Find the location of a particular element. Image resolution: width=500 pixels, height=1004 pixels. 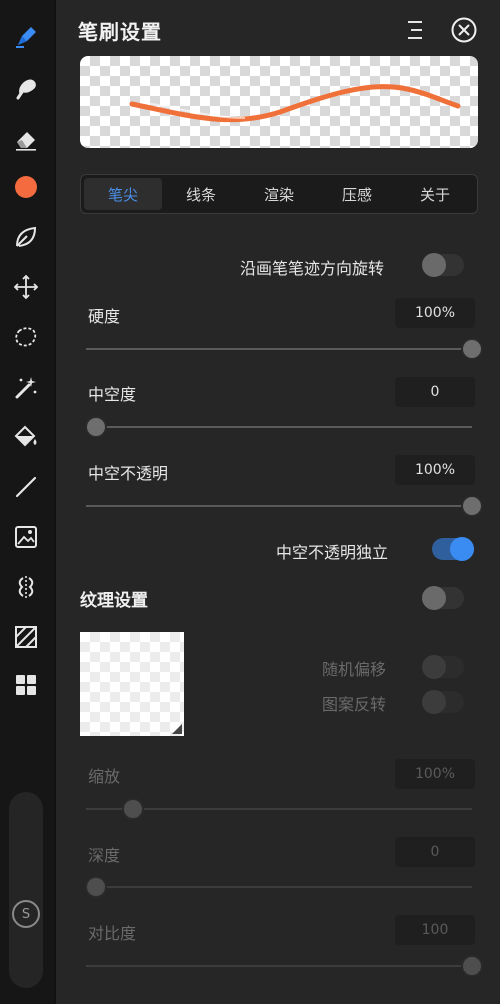

line-tool-icon is located at coordinates (26, 487).